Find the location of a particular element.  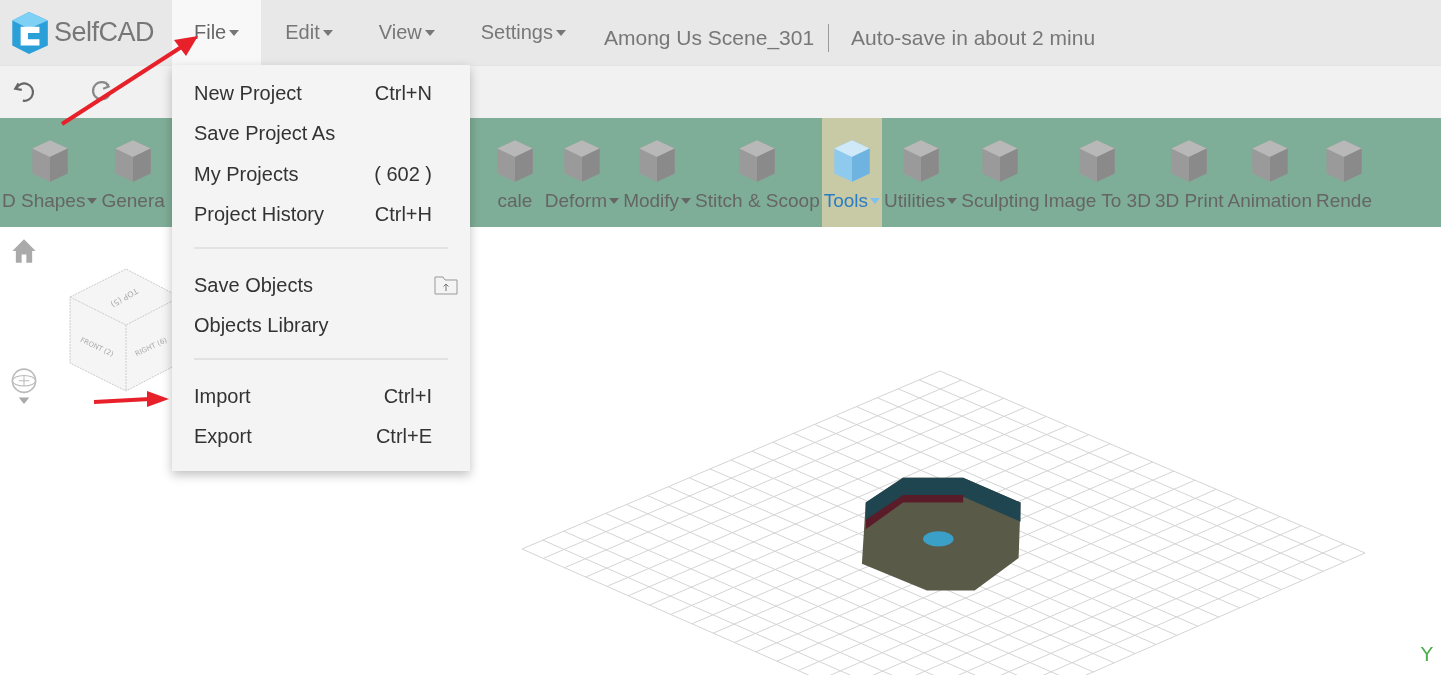

menu-item: Export Ctrl+E is located at coordinates (321, 436).